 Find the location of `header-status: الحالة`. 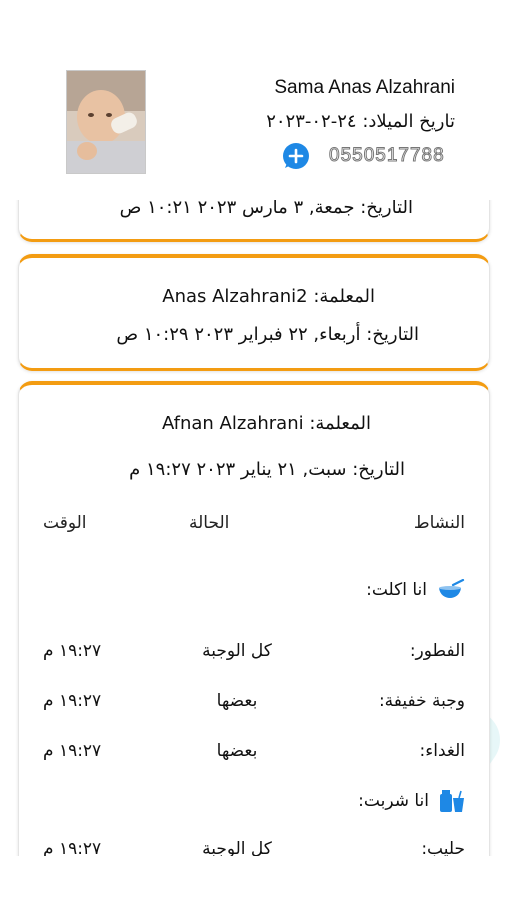

header-status: الحالة is located at coordinates (209, 523).